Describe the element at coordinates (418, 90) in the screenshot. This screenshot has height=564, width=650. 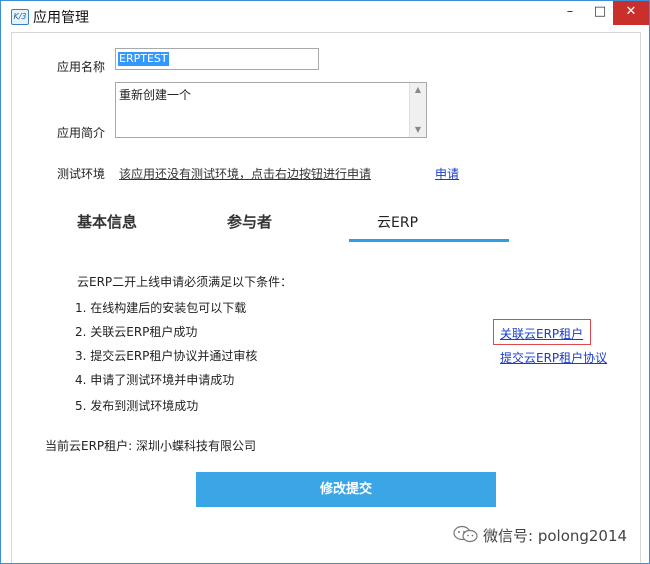
I see `scroll-up-icon: ▲` at that location.